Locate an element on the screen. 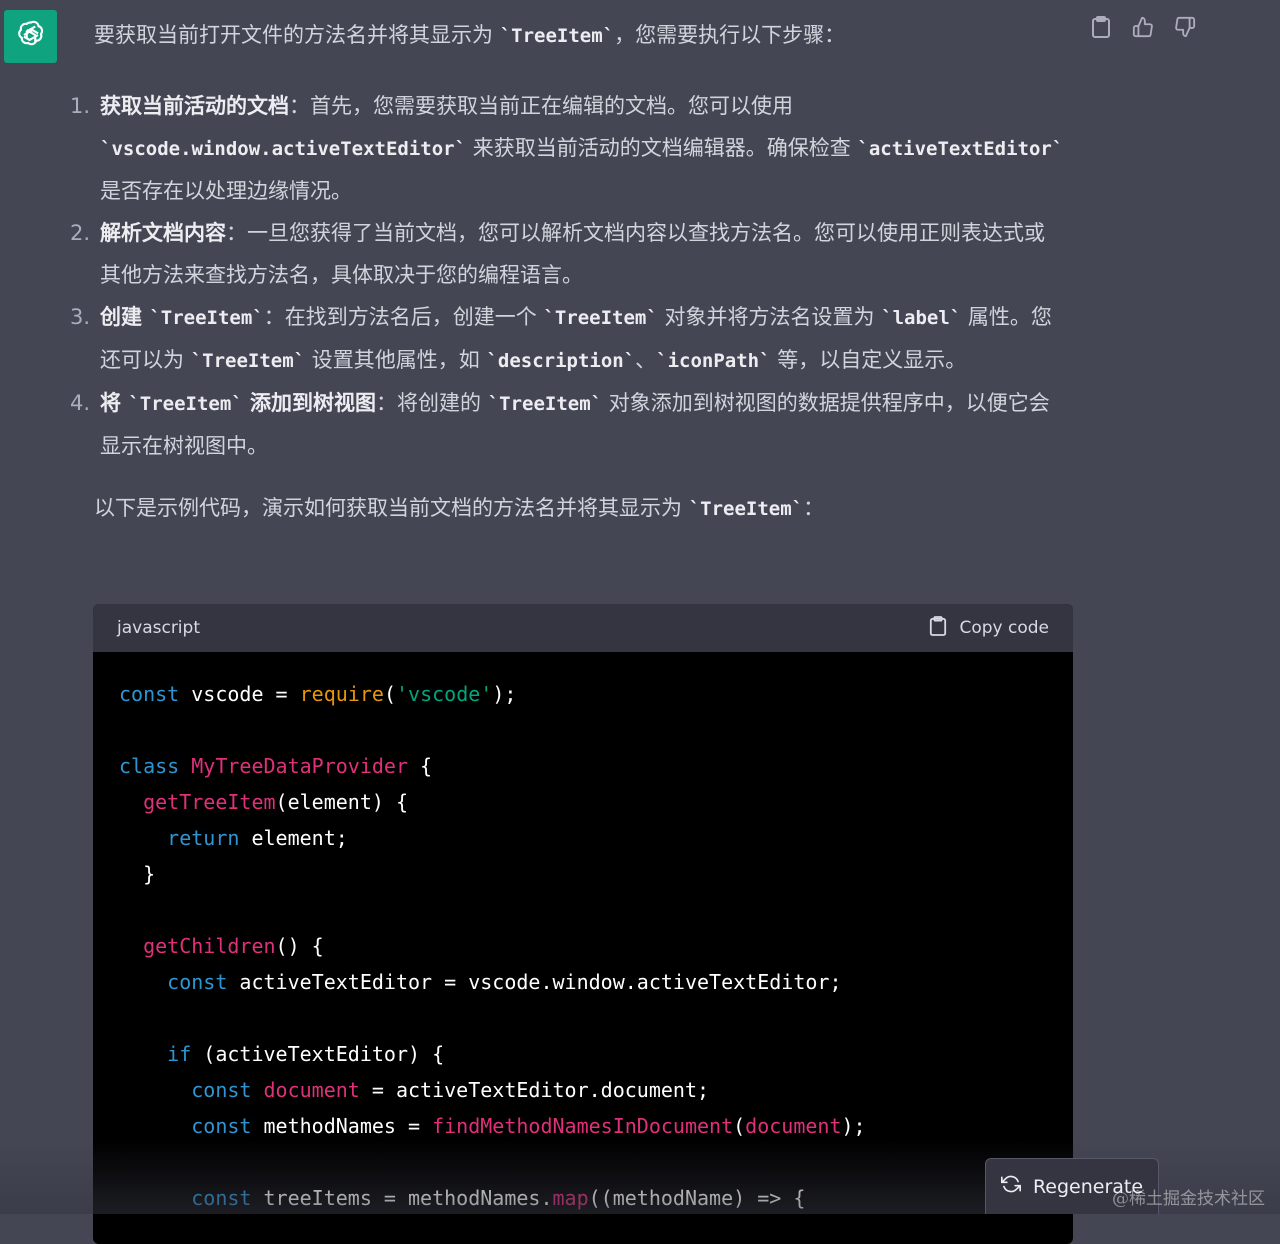  step-title: 获取当前活动的文档 is located at coordinates (194, 106).